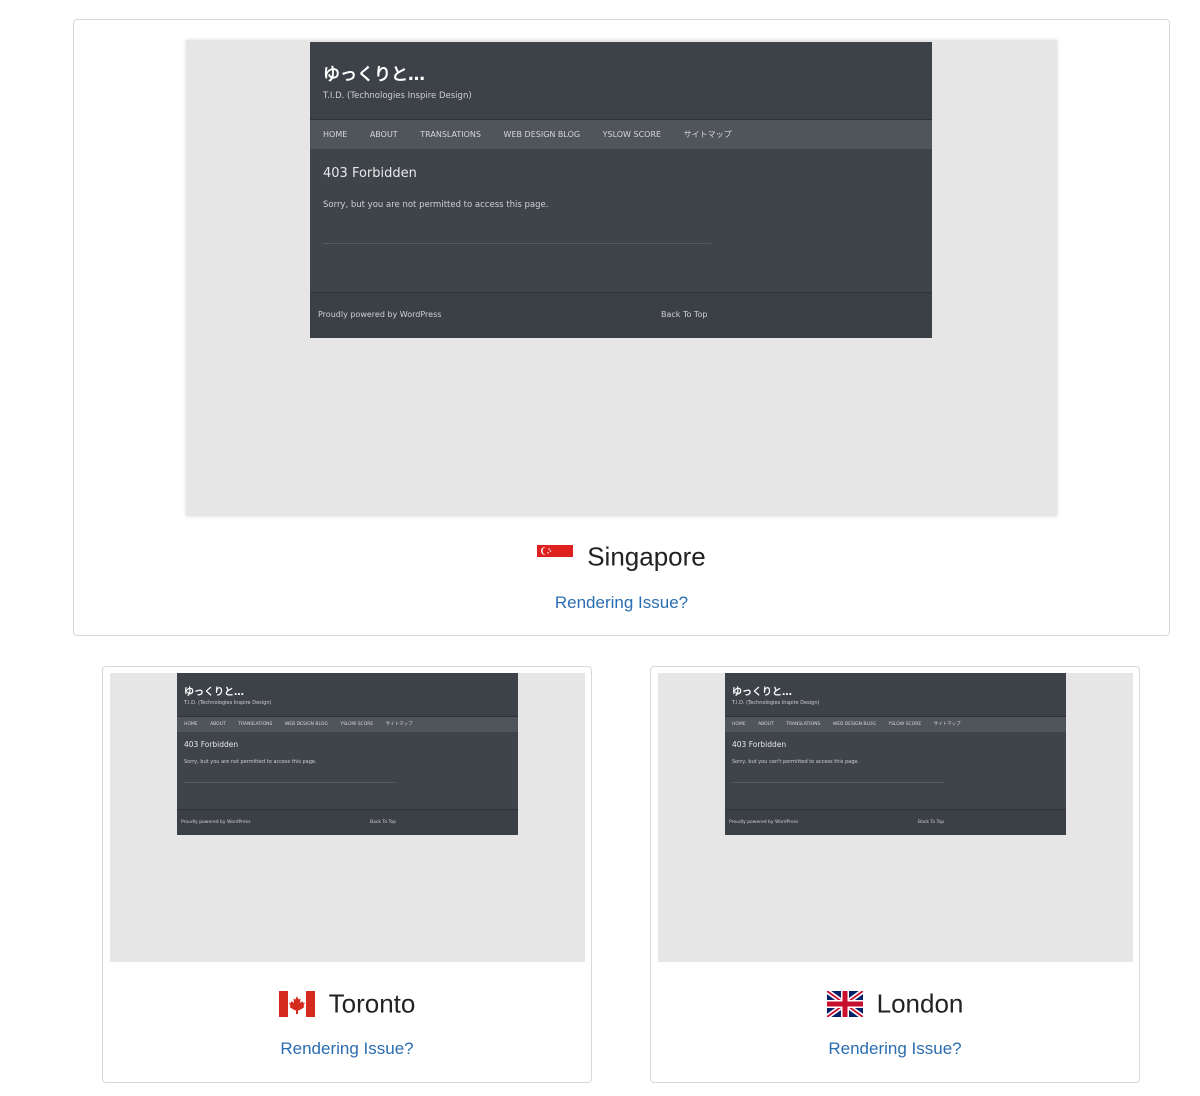 The height and width of the screenshot is (1096, 1200). Describe the element at coordinates (372, 1003) in the screenshot. I see `location-name: Toronto` at that location.